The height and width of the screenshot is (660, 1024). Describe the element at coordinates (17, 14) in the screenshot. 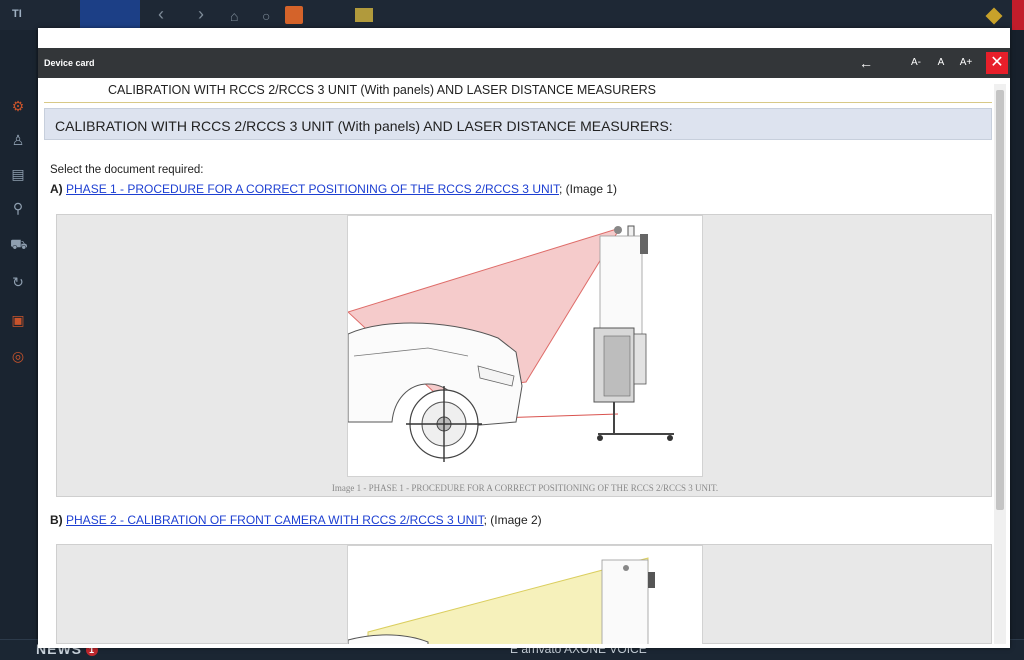

I see `app-logo: TI` at that location.